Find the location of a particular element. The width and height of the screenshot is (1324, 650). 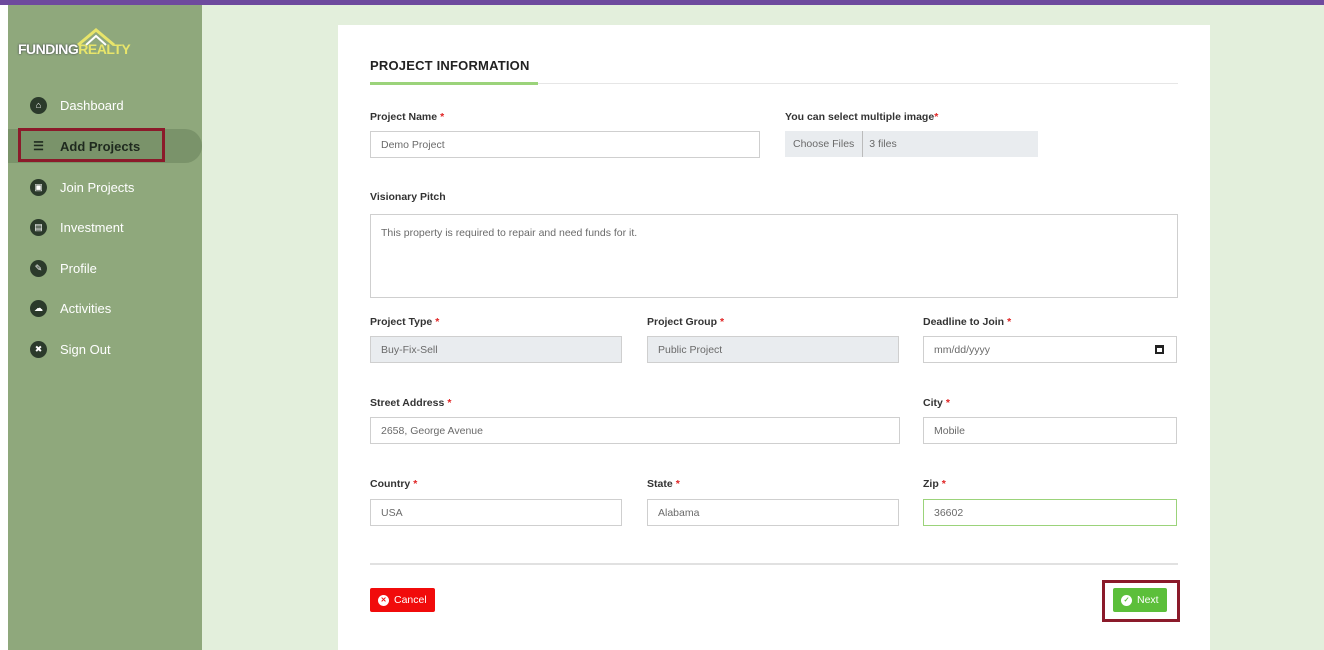

zip-label-text: Zip is located at coordinates (931, 484).